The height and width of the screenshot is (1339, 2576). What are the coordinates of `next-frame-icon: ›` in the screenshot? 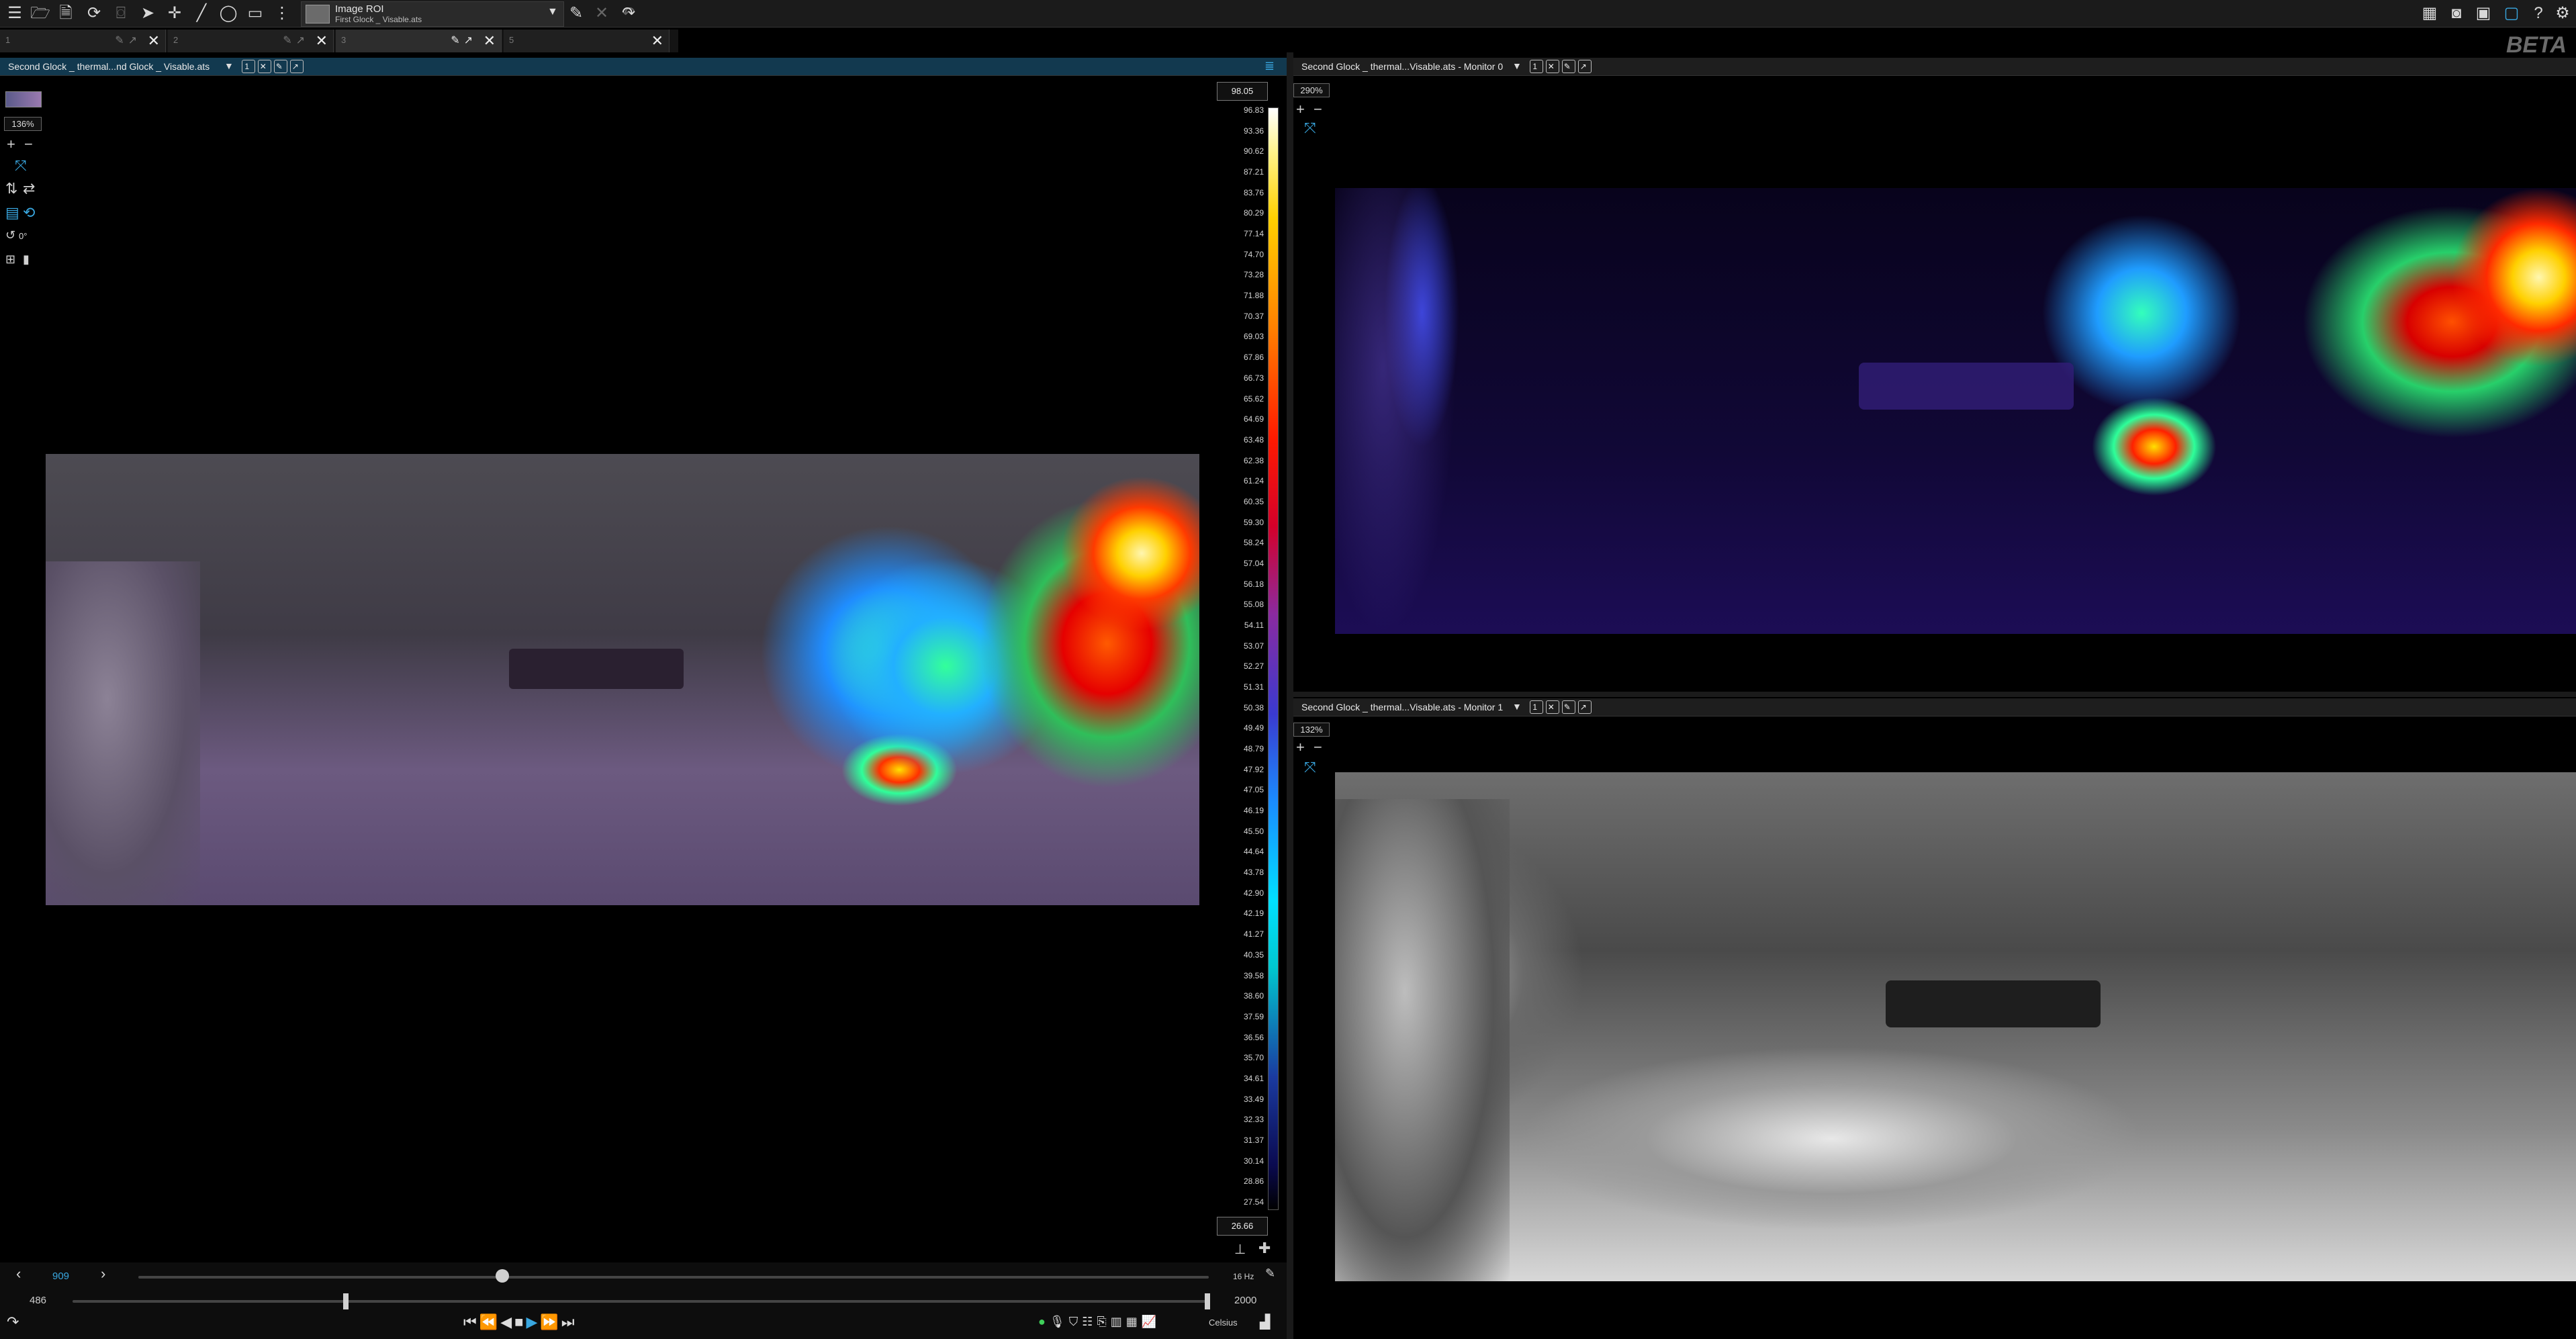 It's located at (103, 1274).